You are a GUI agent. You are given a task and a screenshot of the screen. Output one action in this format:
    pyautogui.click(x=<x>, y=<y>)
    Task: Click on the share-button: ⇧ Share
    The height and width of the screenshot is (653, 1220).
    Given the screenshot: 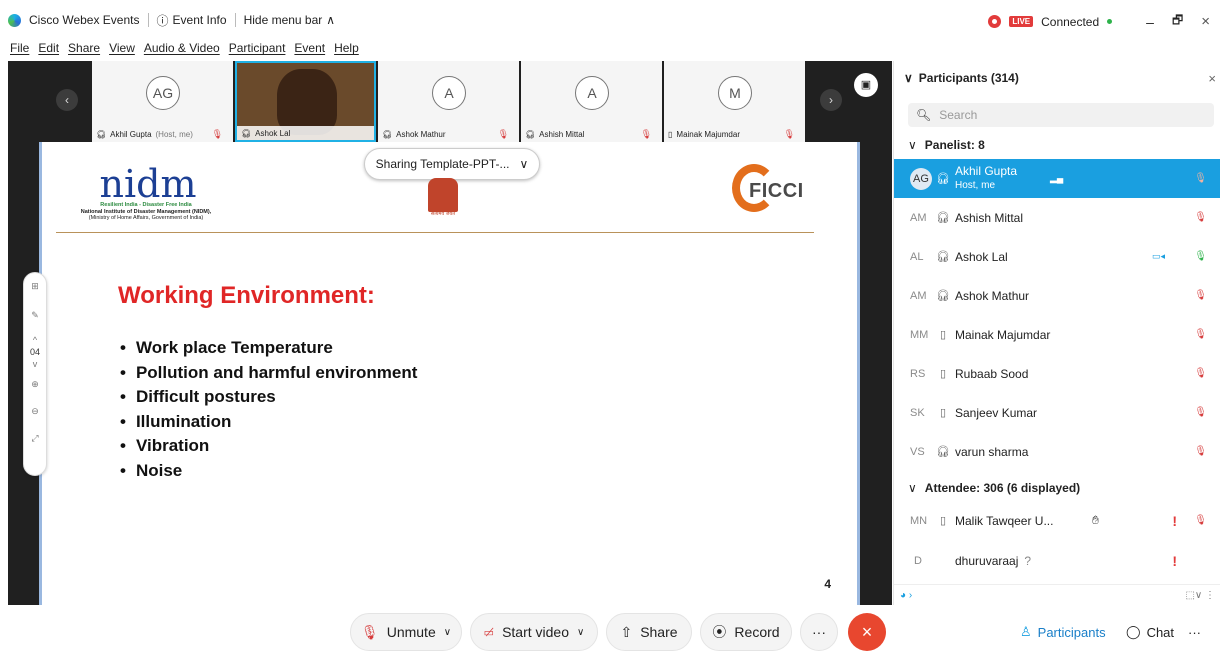 What is the action you would take?
    pyautogui.click(x=649, y=632)
    